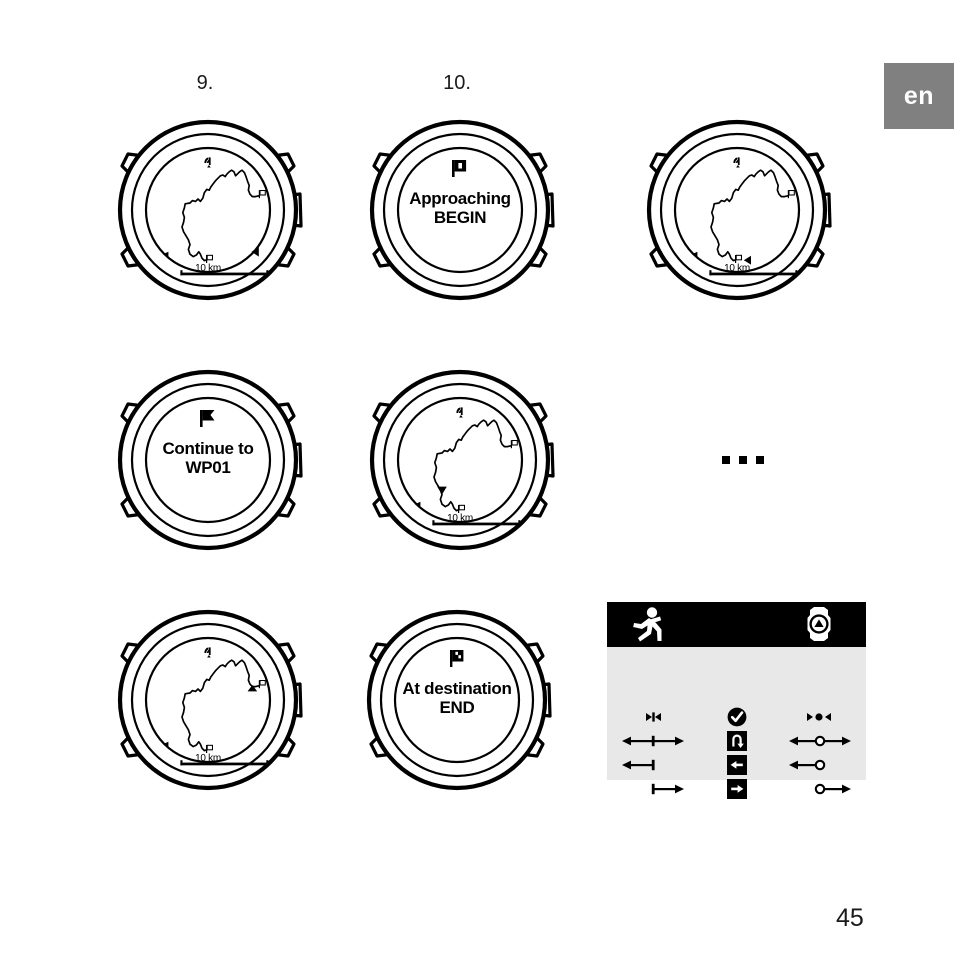 This screenshot has height=954, width=954. What do you see at coordinates (736, 717) in the screenshot?
I see `confirm-check-icon` at bounding box center [736, 717].